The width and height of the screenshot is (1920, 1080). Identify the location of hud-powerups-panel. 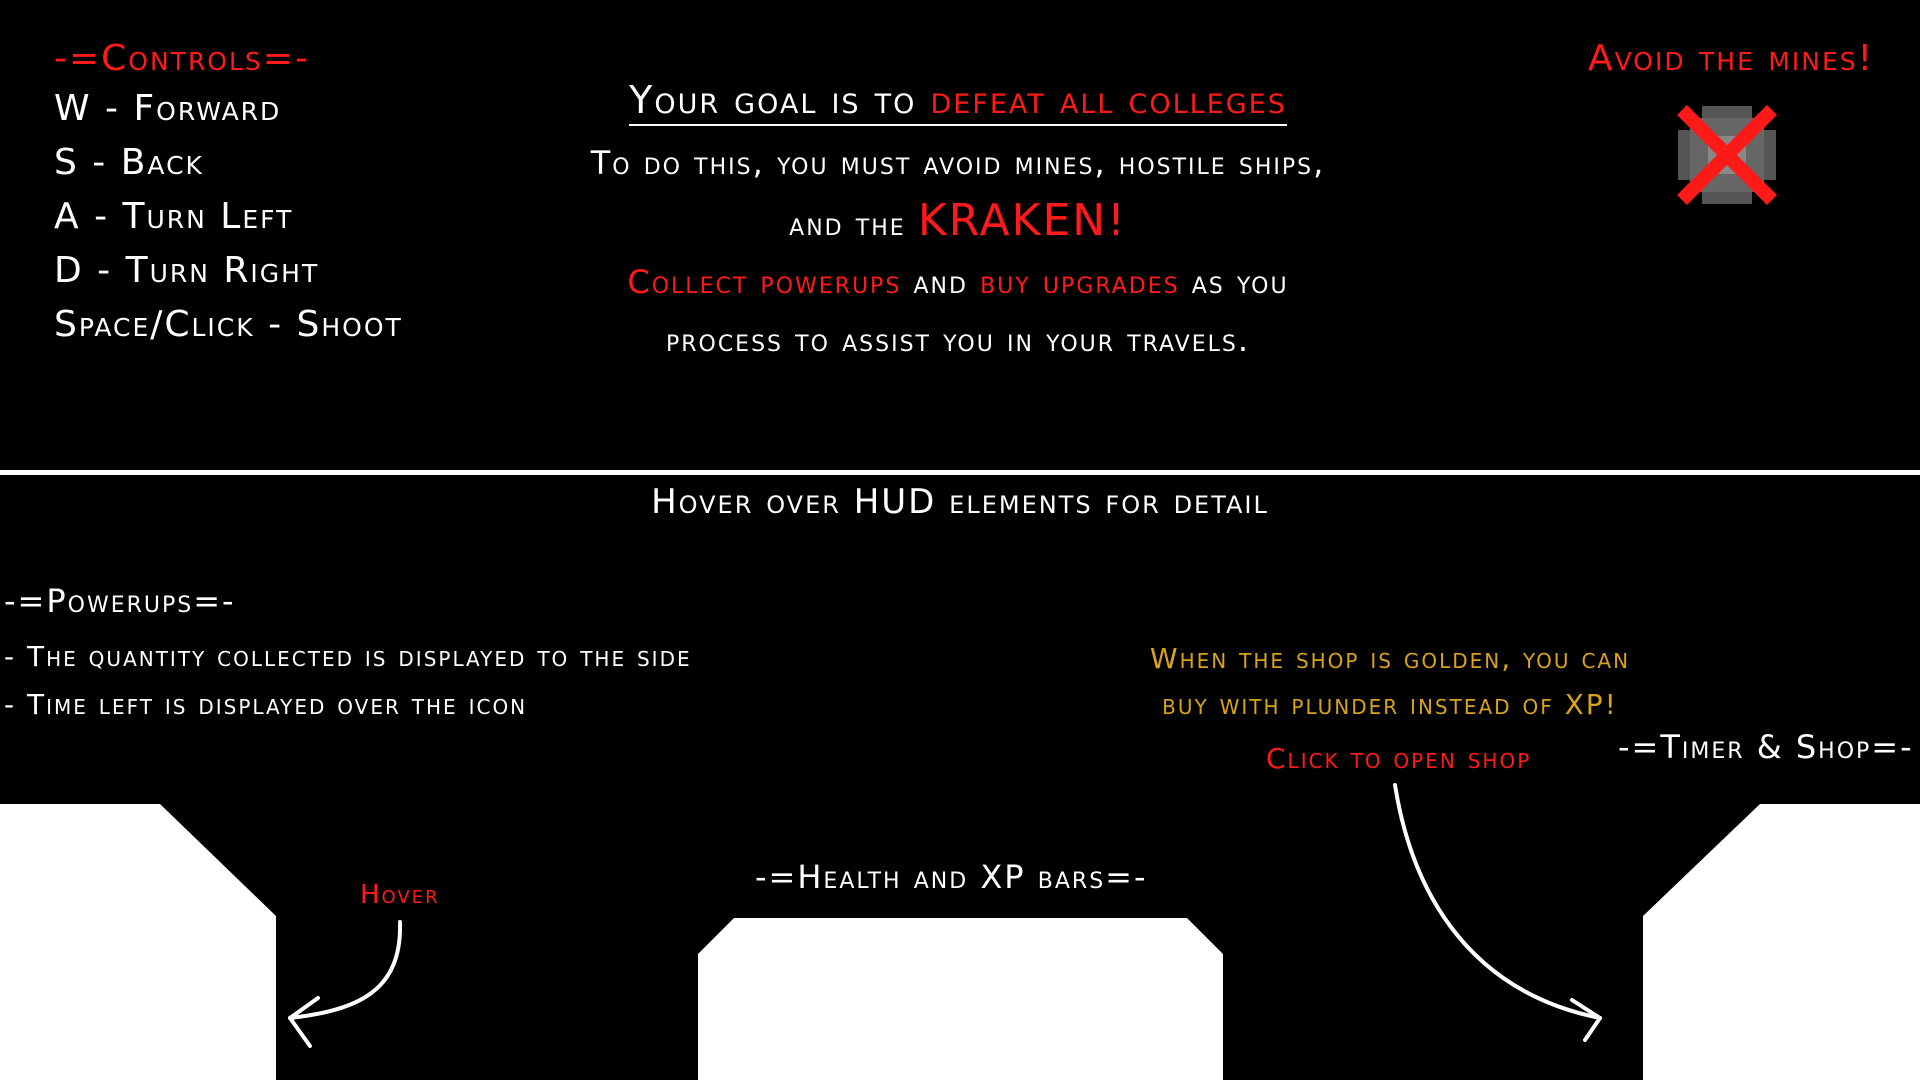
(138, 942).